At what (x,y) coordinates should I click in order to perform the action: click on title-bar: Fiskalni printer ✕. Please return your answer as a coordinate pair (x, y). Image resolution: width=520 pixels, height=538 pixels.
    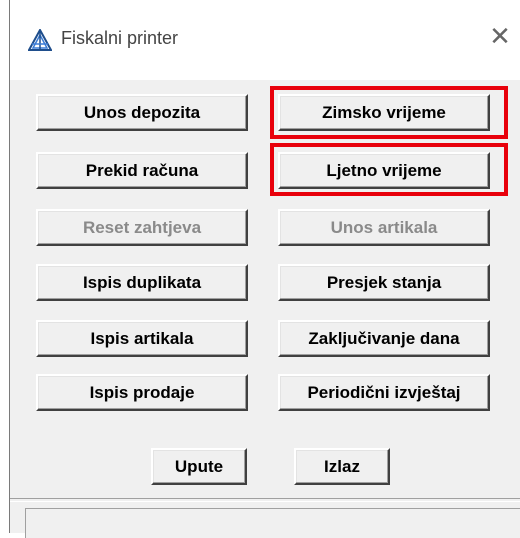
    Looking at the image, I should click on (265, 40).